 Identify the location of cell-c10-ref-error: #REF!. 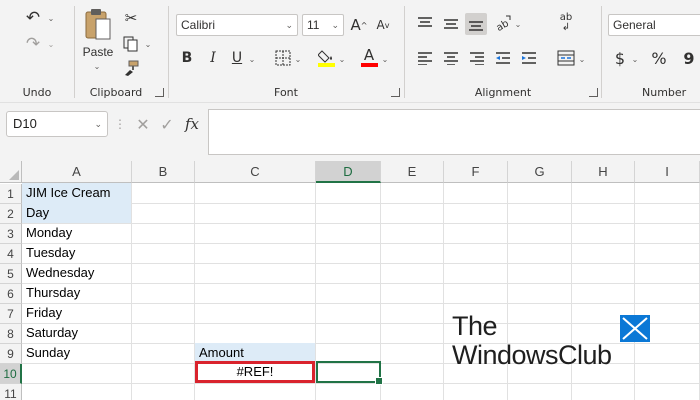
(255, 372).